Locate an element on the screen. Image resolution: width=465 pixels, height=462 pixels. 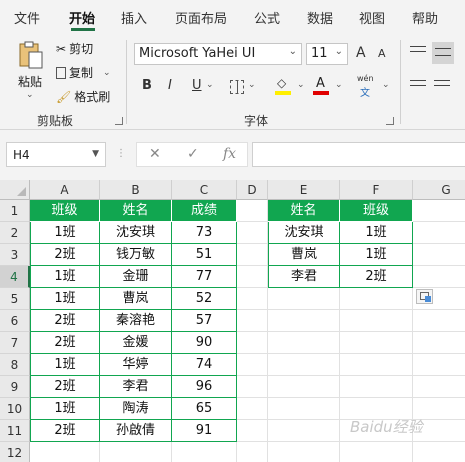
font-launcher-icon is located at coordinates (390, 121).